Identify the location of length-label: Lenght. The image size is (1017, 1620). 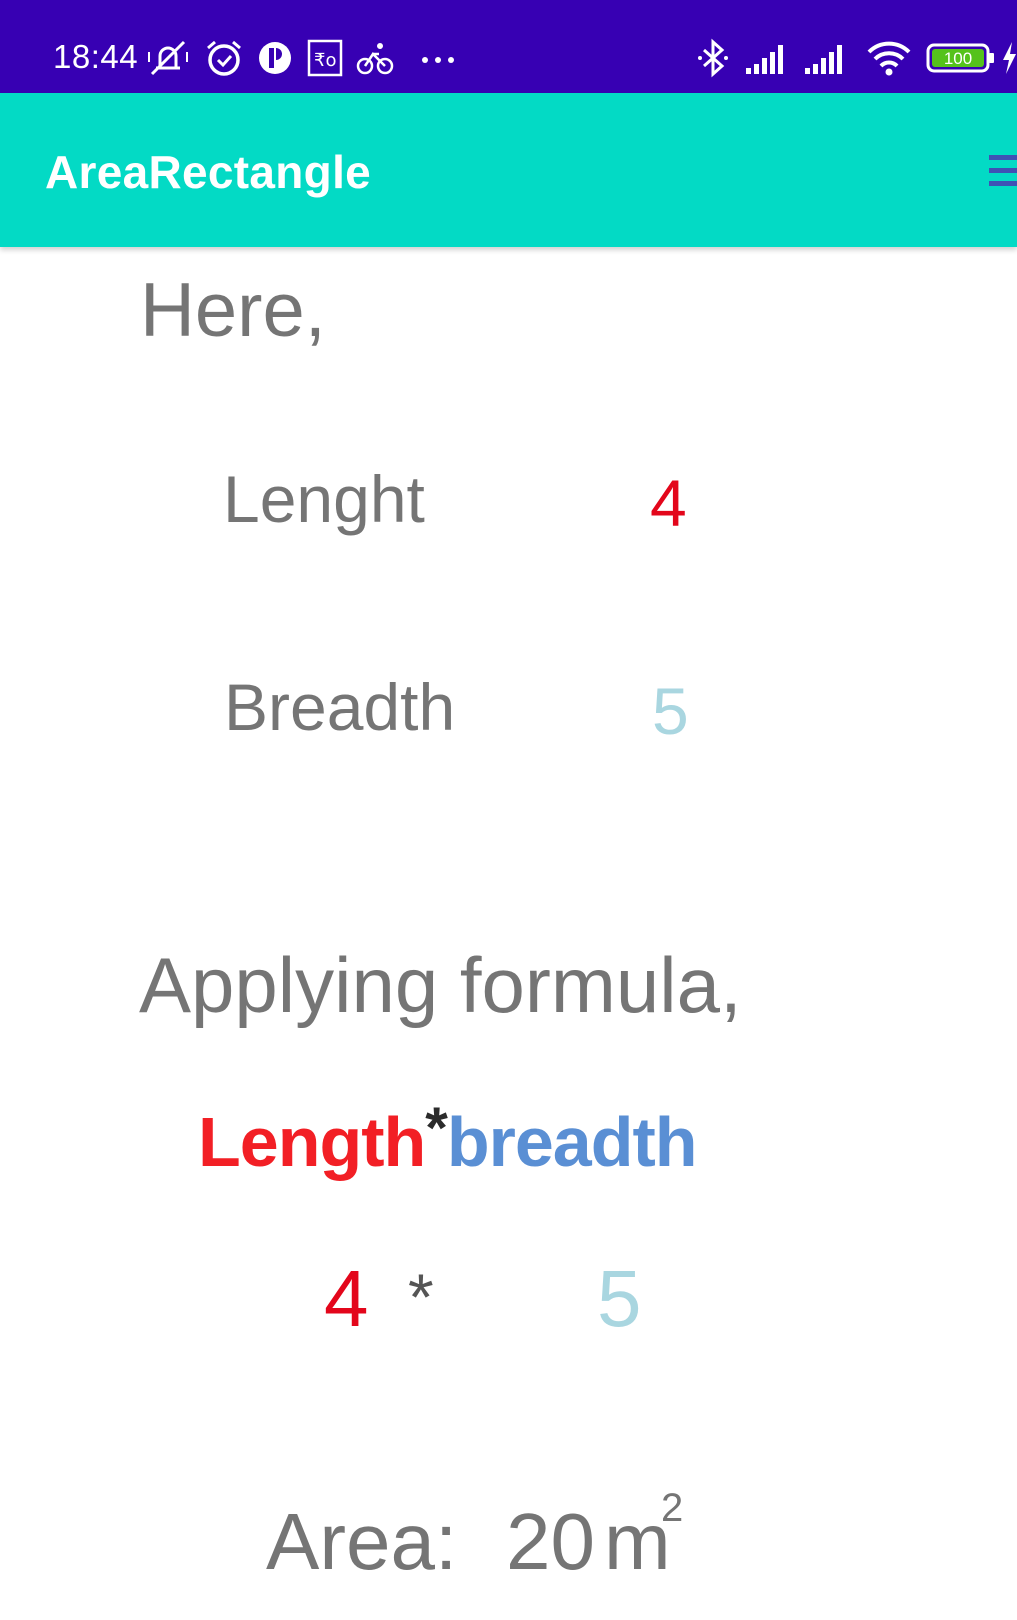
(324, 499).